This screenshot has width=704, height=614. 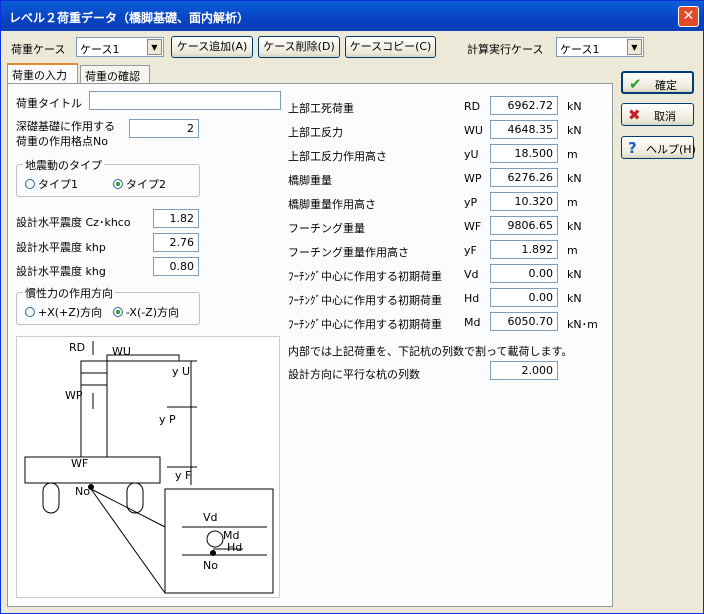 What do you see at coordinates (505, 49) in the screenshot?
I see `calc-case-label: 計算実行ケース` at bounding box center [505, 49].